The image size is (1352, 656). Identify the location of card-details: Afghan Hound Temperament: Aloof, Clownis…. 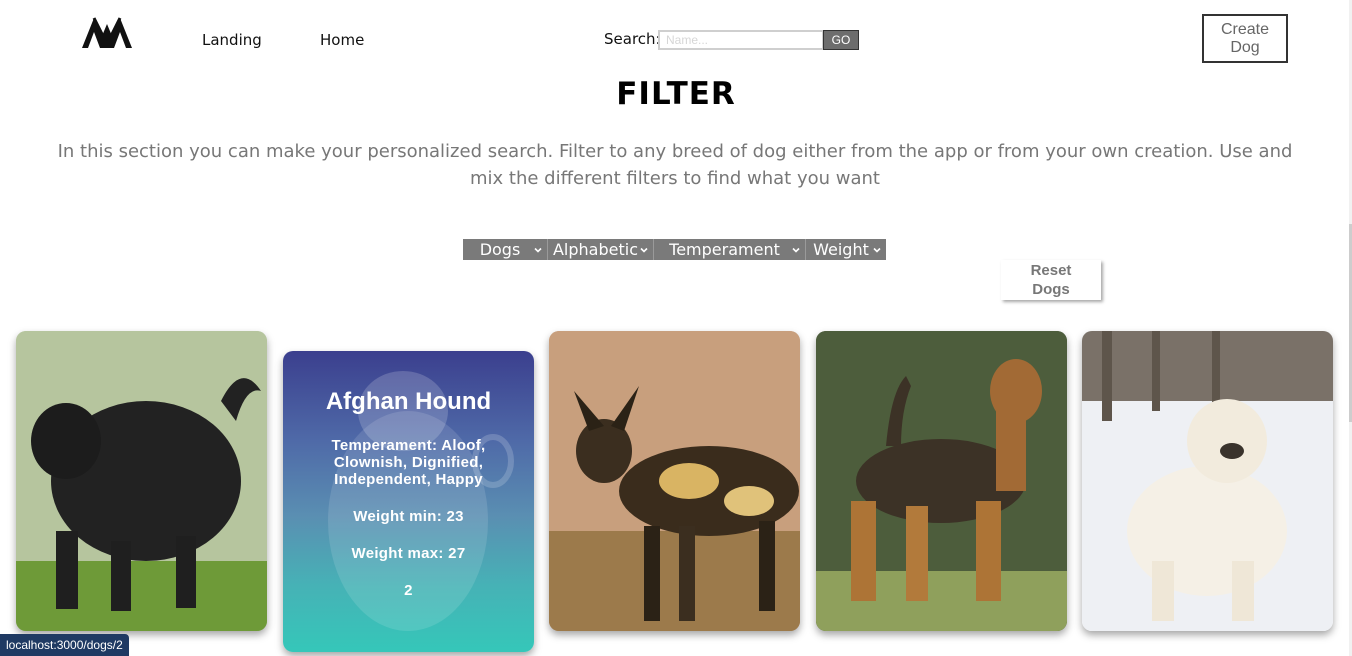
(408, 493).